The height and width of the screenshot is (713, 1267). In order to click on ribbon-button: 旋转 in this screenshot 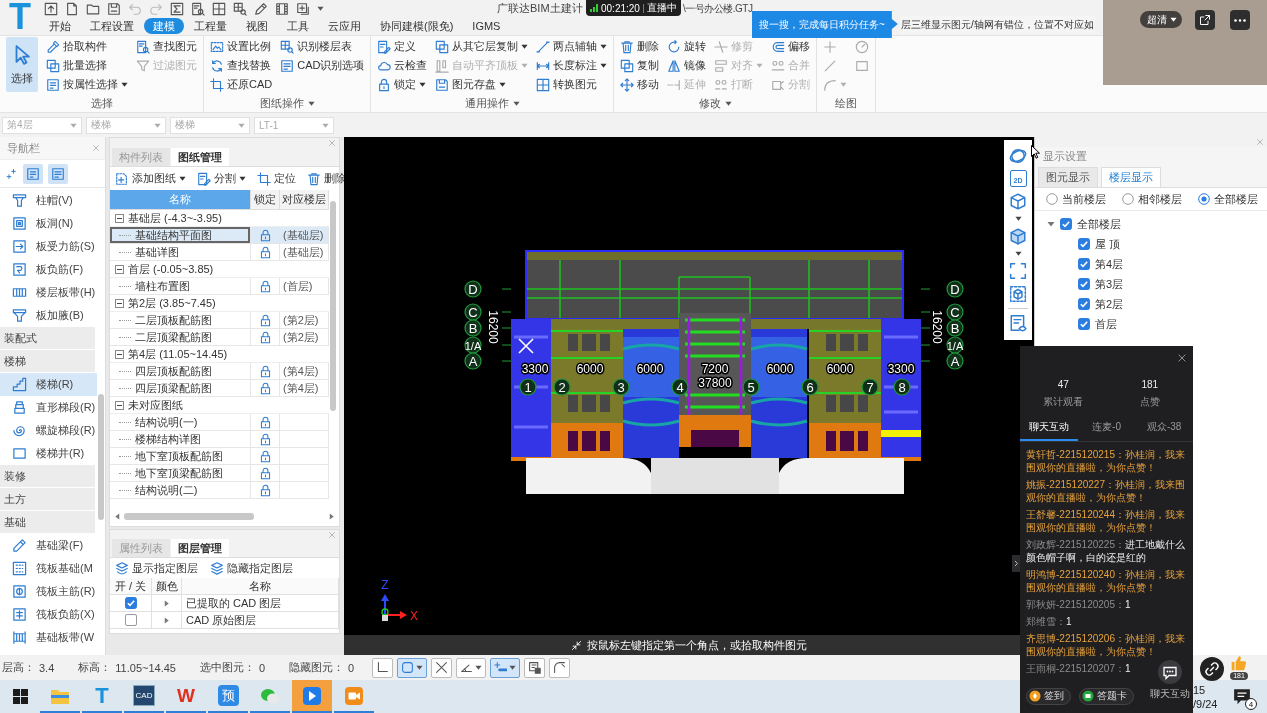, I will do `click(687, 46)`.